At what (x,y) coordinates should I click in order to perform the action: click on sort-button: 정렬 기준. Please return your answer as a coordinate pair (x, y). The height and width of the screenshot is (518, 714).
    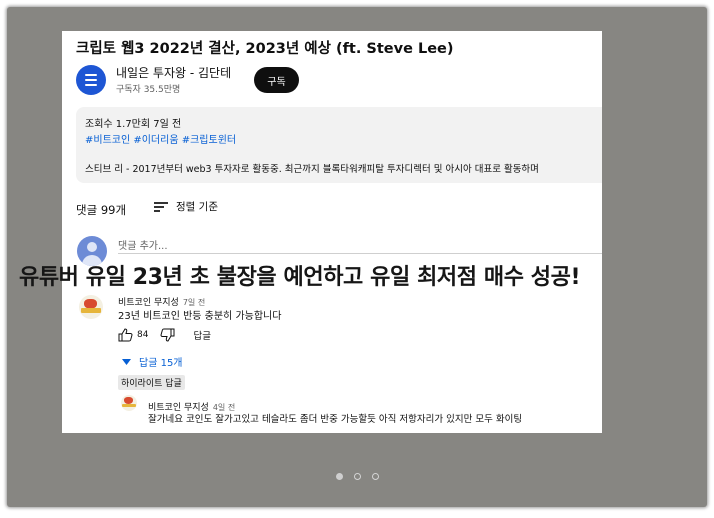
    Looking at the image, I should click on (186, 206).